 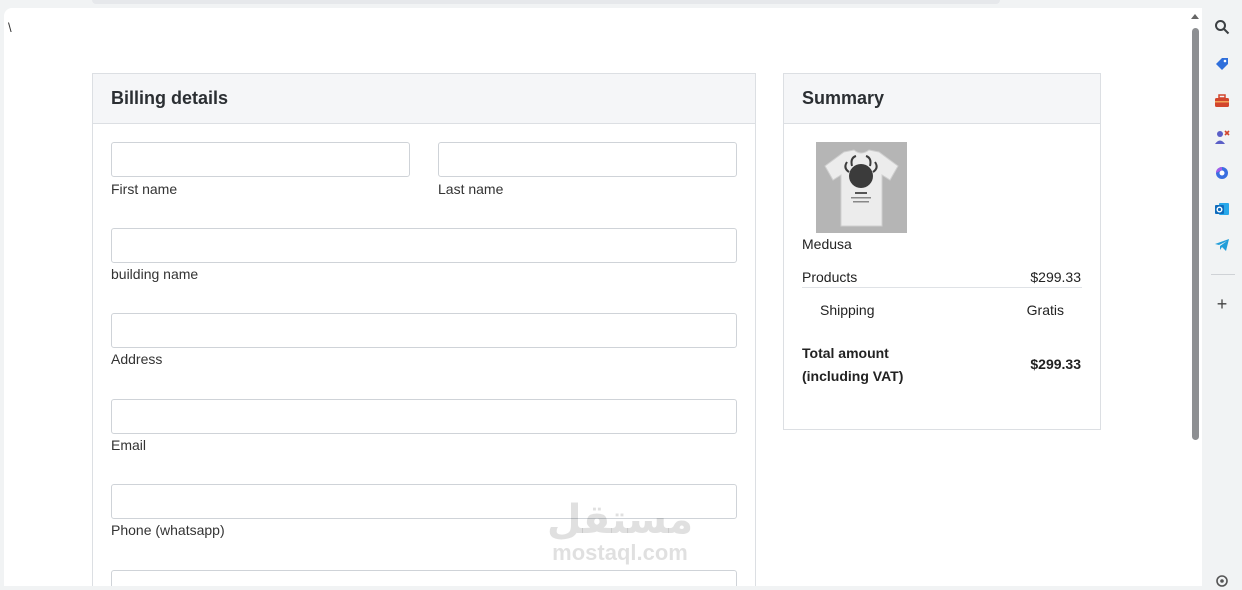 I want to click on people-icon, so click(x=1222, y=137).